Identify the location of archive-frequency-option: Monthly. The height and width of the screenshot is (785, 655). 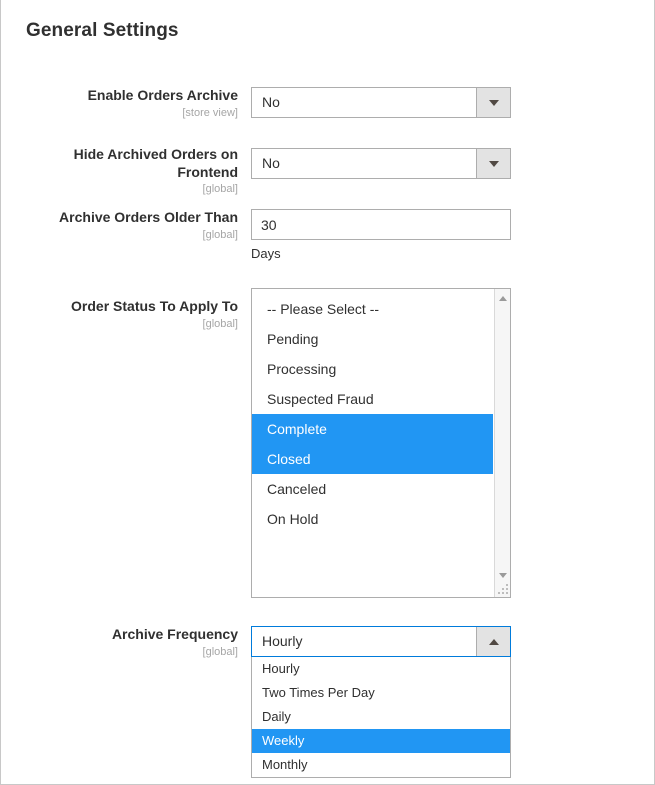
(381, 765).